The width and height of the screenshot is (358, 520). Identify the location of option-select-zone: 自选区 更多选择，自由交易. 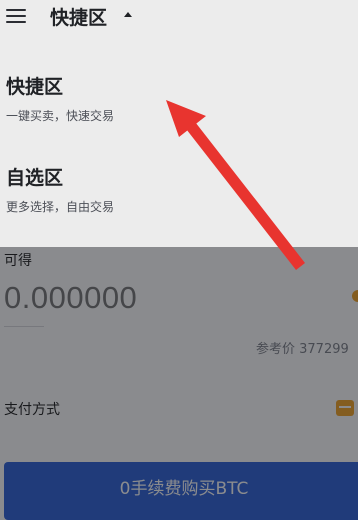
(176, 189).